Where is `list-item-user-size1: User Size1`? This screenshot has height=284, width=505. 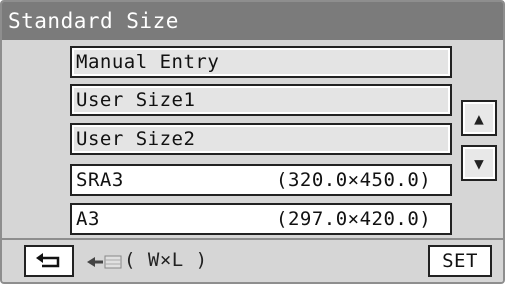
list-item-user-size1: User Size1 is located at coordinates (261, 100).